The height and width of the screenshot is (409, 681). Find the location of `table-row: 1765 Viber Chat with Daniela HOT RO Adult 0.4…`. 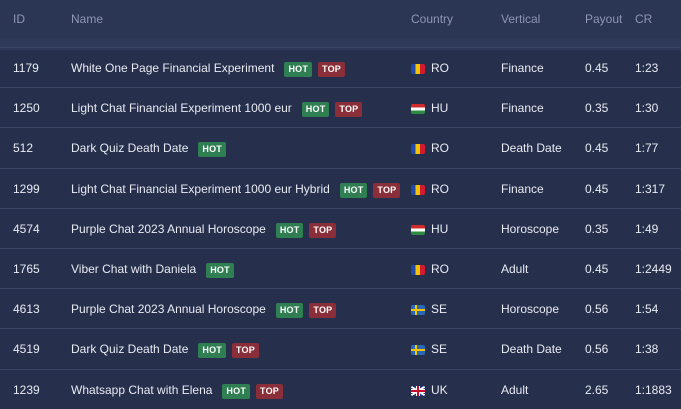

table-row: 1765 Viber Chat with Daniela HOT RO Adult 0.4… is located at coordinates (340, 268).